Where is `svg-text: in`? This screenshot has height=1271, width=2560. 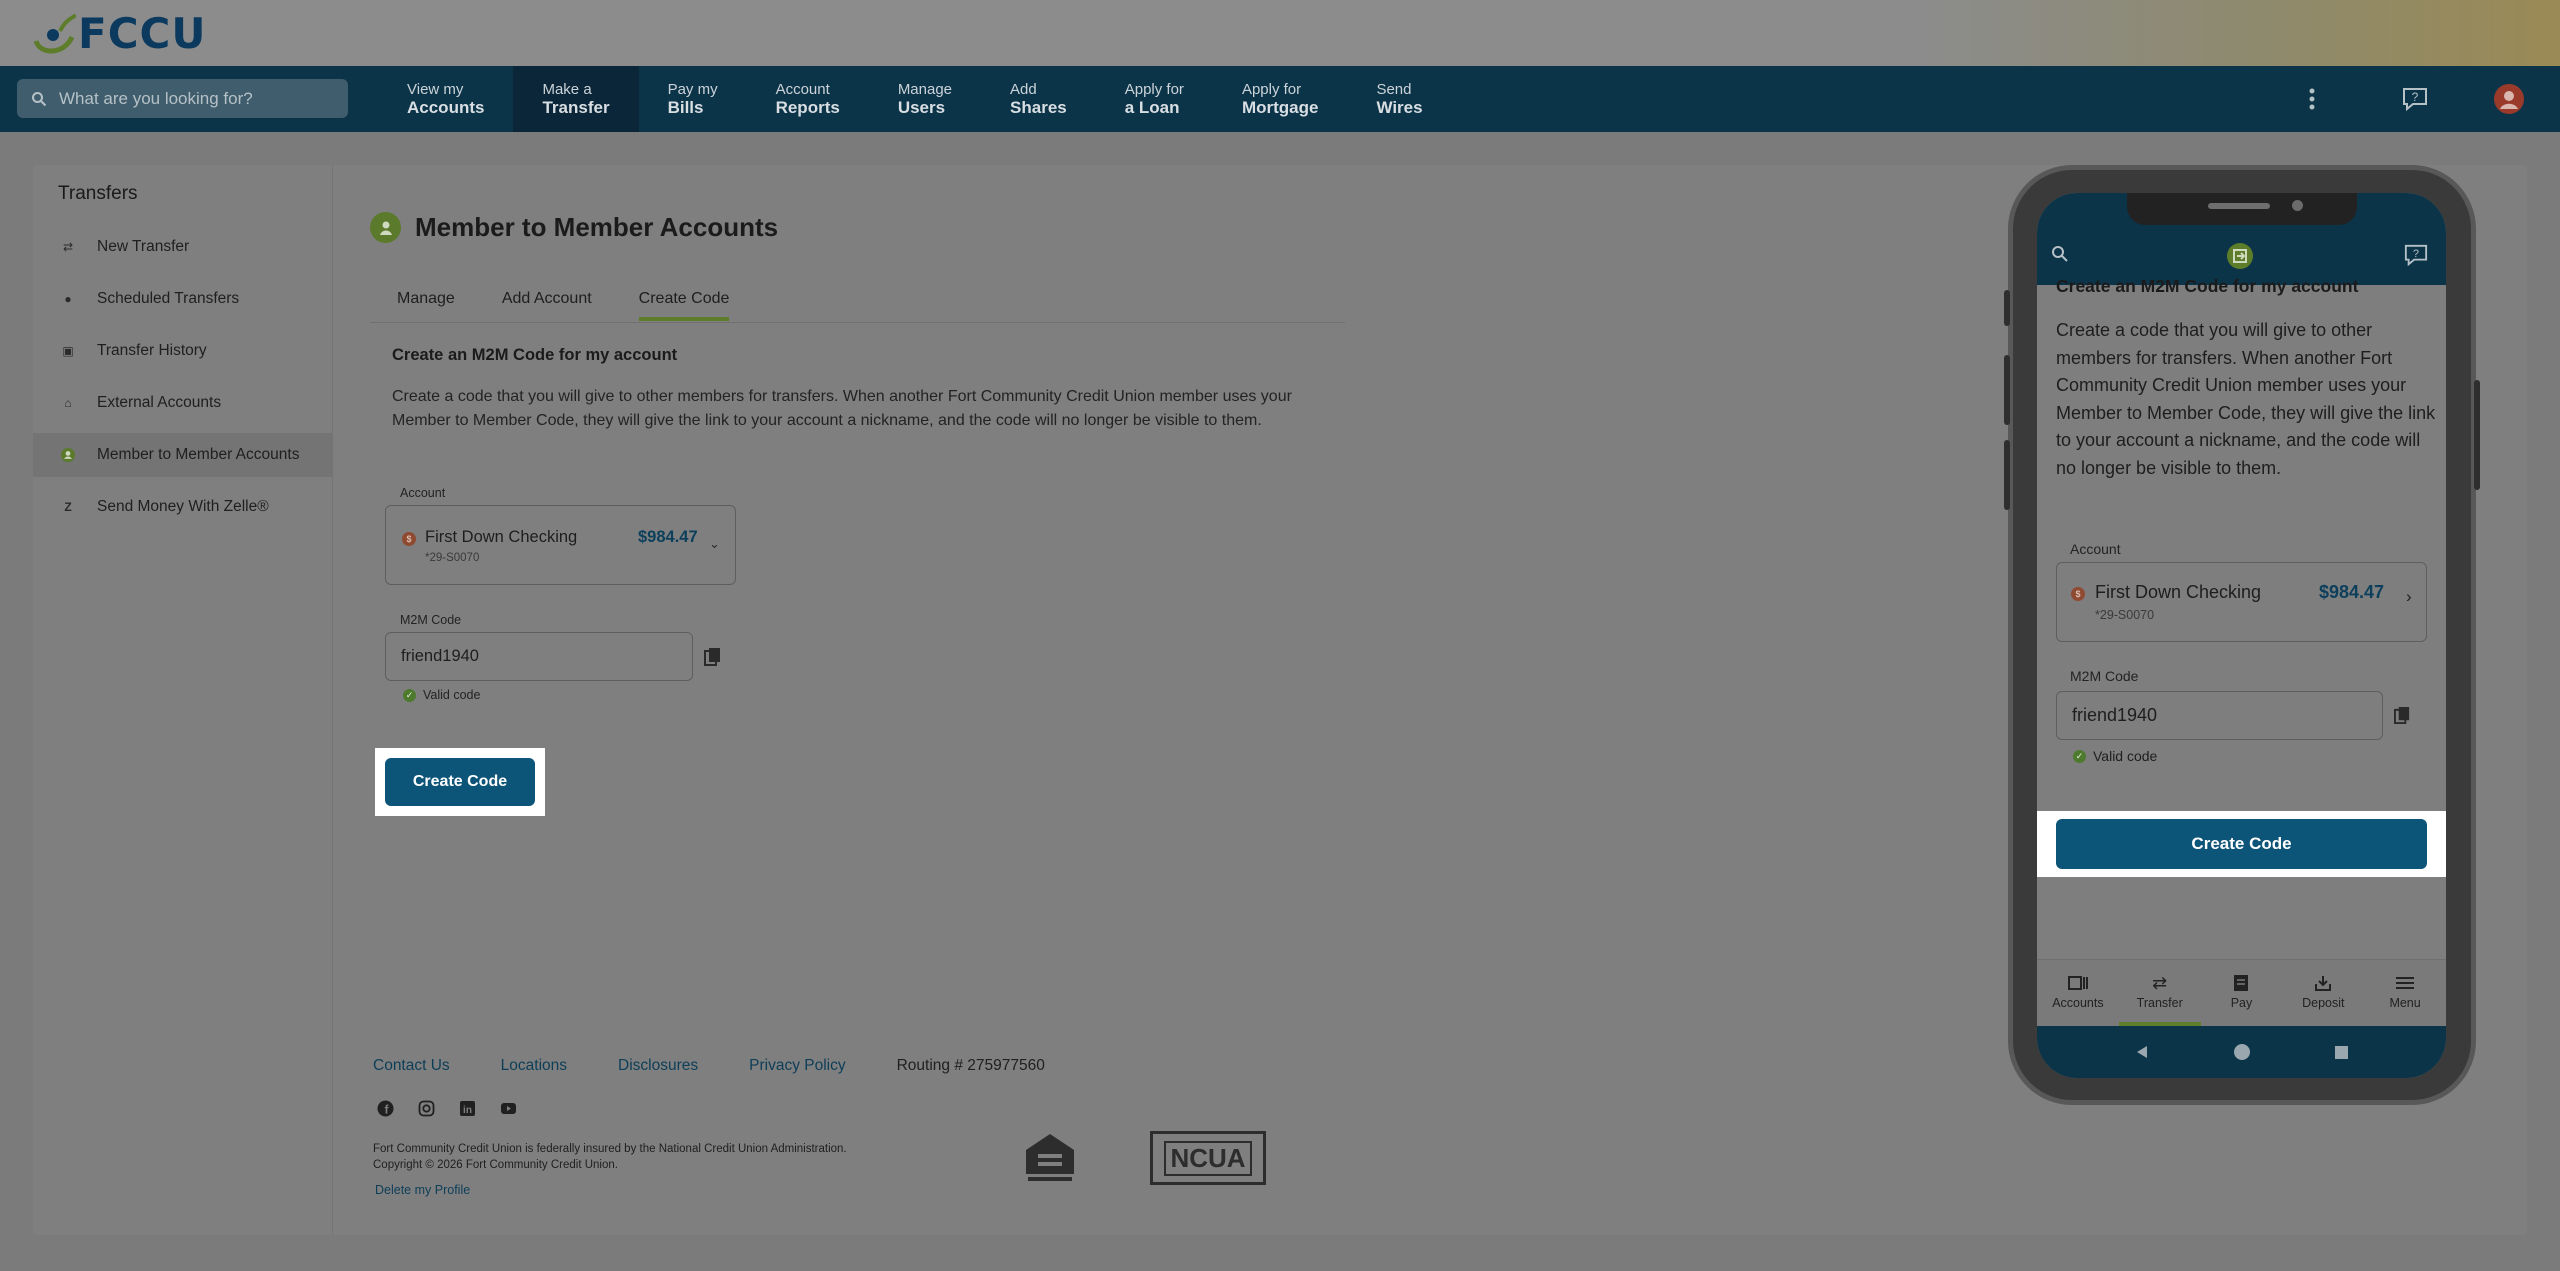 svg-text: in is located at coordinates (467, 1110).